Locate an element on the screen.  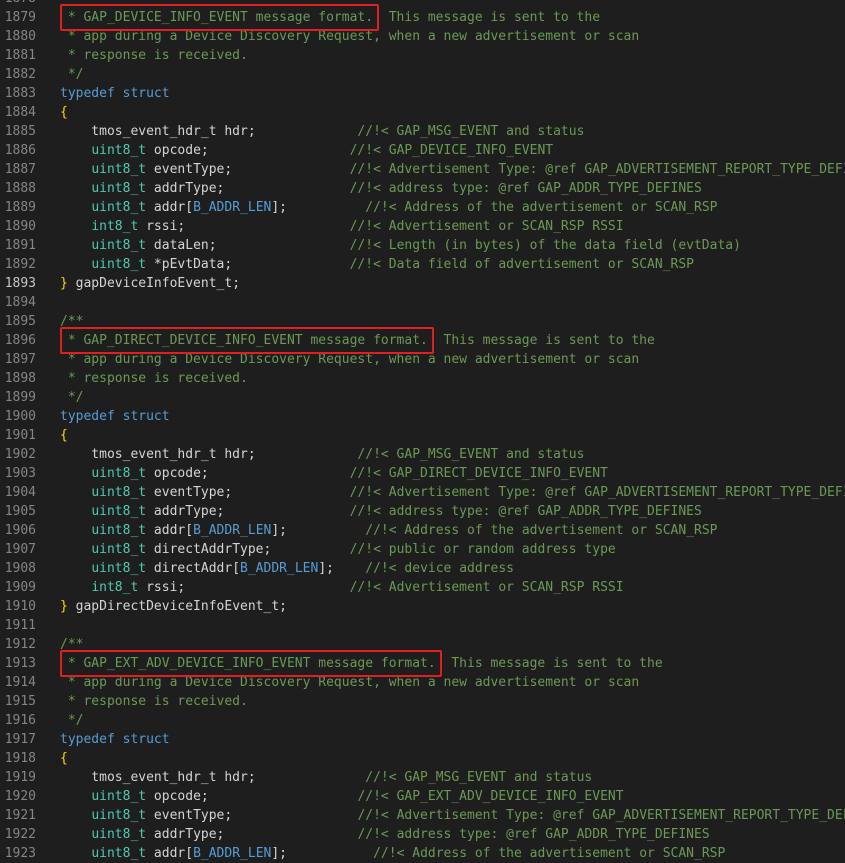
code-line: 1881 * response is received. is located at coordinates (422, 55).